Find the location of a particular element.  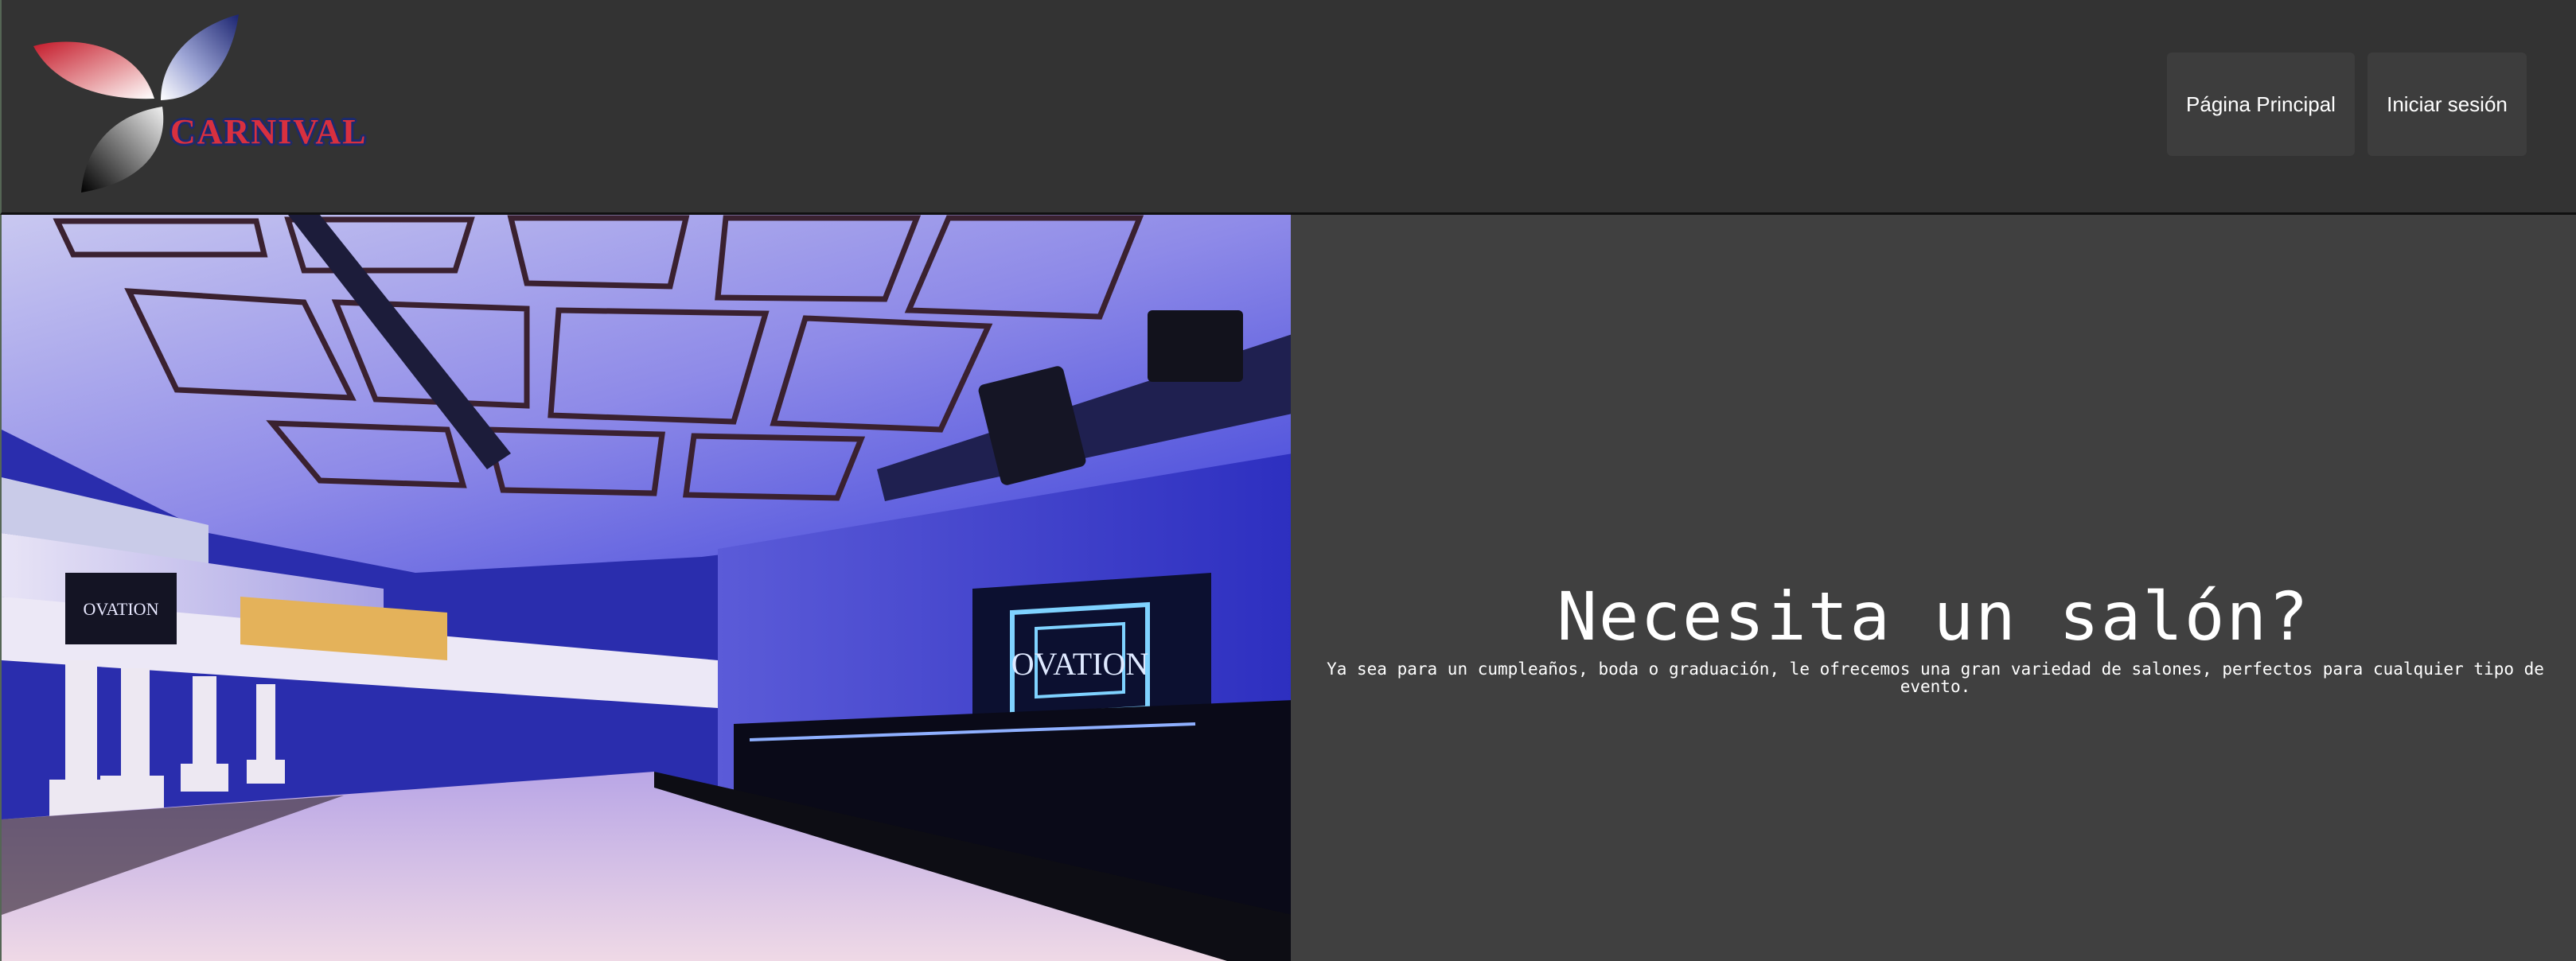

main-nav: Página Principal Iniciar sesión is located at coordinates (2347, 105).